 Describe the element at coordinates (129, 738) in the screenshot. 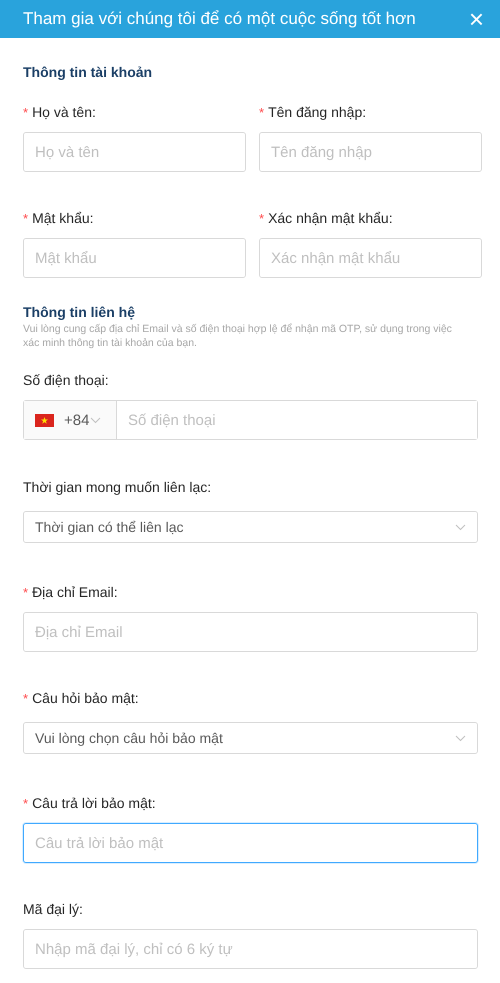

I see `select-placeholder: Vui lòng chọn câu hỏi bảo mật` at that location.